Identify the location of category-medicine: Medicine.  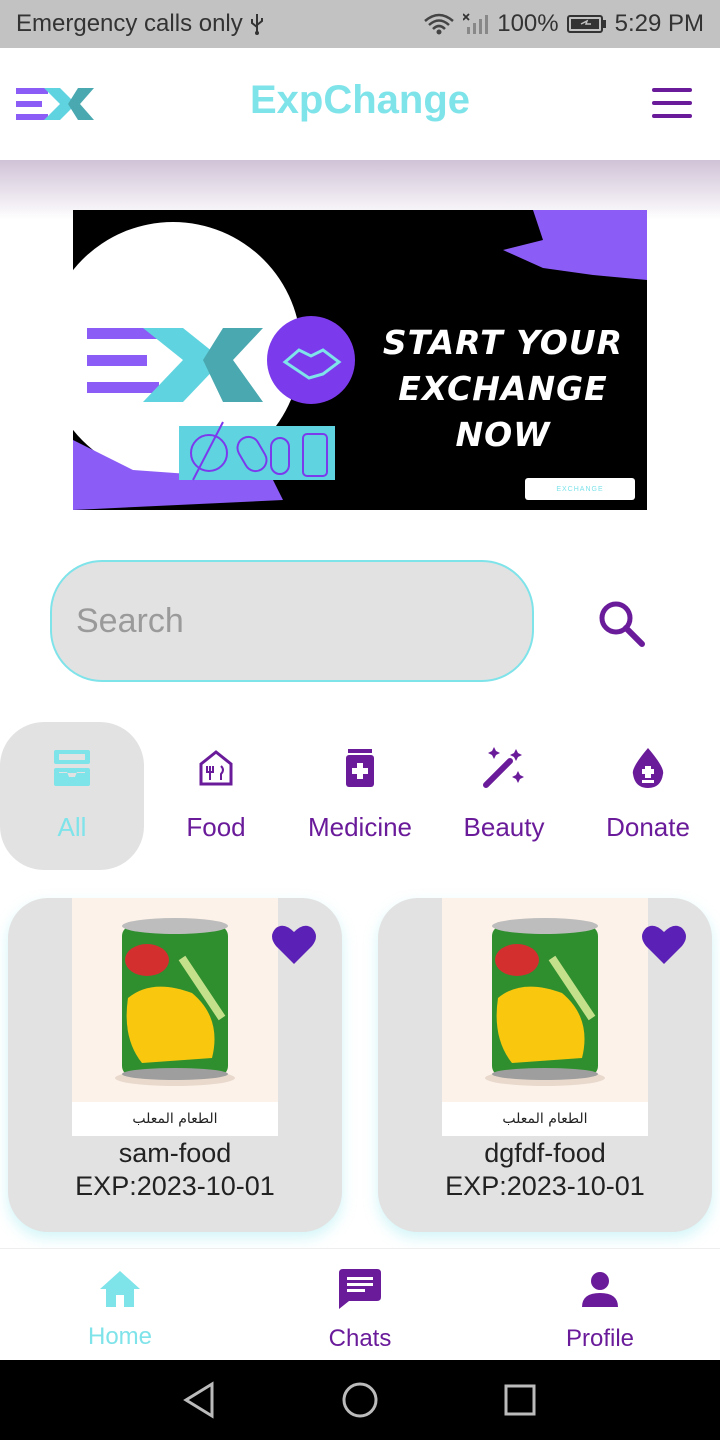
(360, 796).